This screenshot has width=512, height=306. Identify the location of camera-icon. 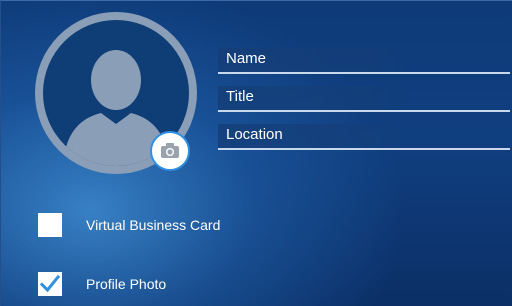
(170, 150).